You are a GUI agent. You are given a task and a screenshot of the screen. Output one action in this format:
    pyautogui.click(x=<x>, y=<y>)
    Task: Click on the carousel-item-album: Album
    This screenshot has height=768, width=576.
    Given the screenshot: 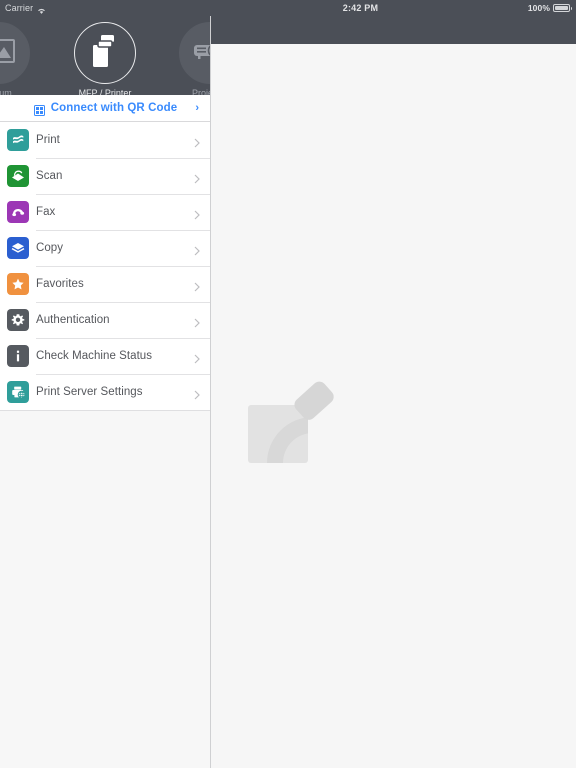 What is the action you would take?
    pyautogui.click(x=20, y=58)
    